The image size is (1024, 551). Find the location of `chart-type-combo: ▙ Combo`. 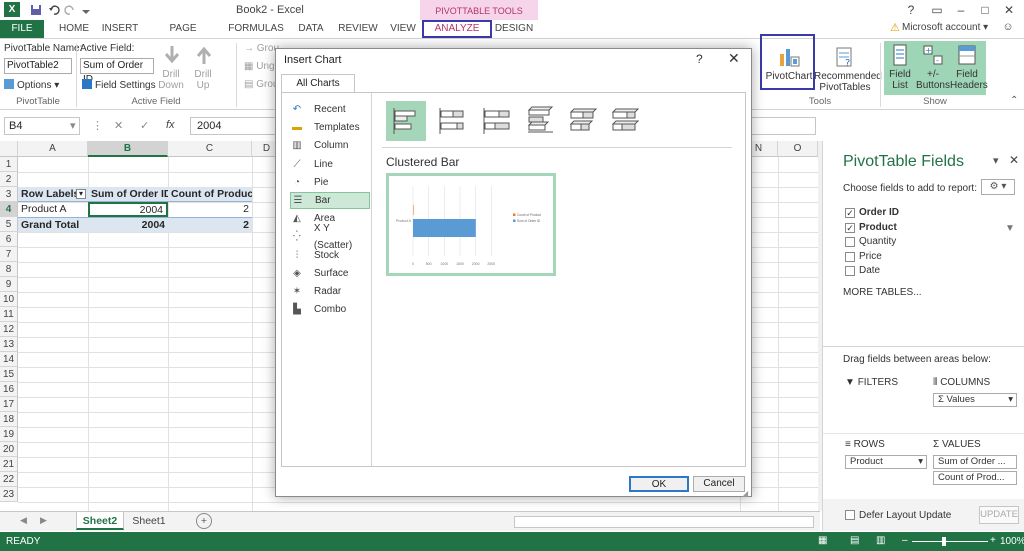

chart-type-combo: ▙ Combo is located at coordinates (330, 309).